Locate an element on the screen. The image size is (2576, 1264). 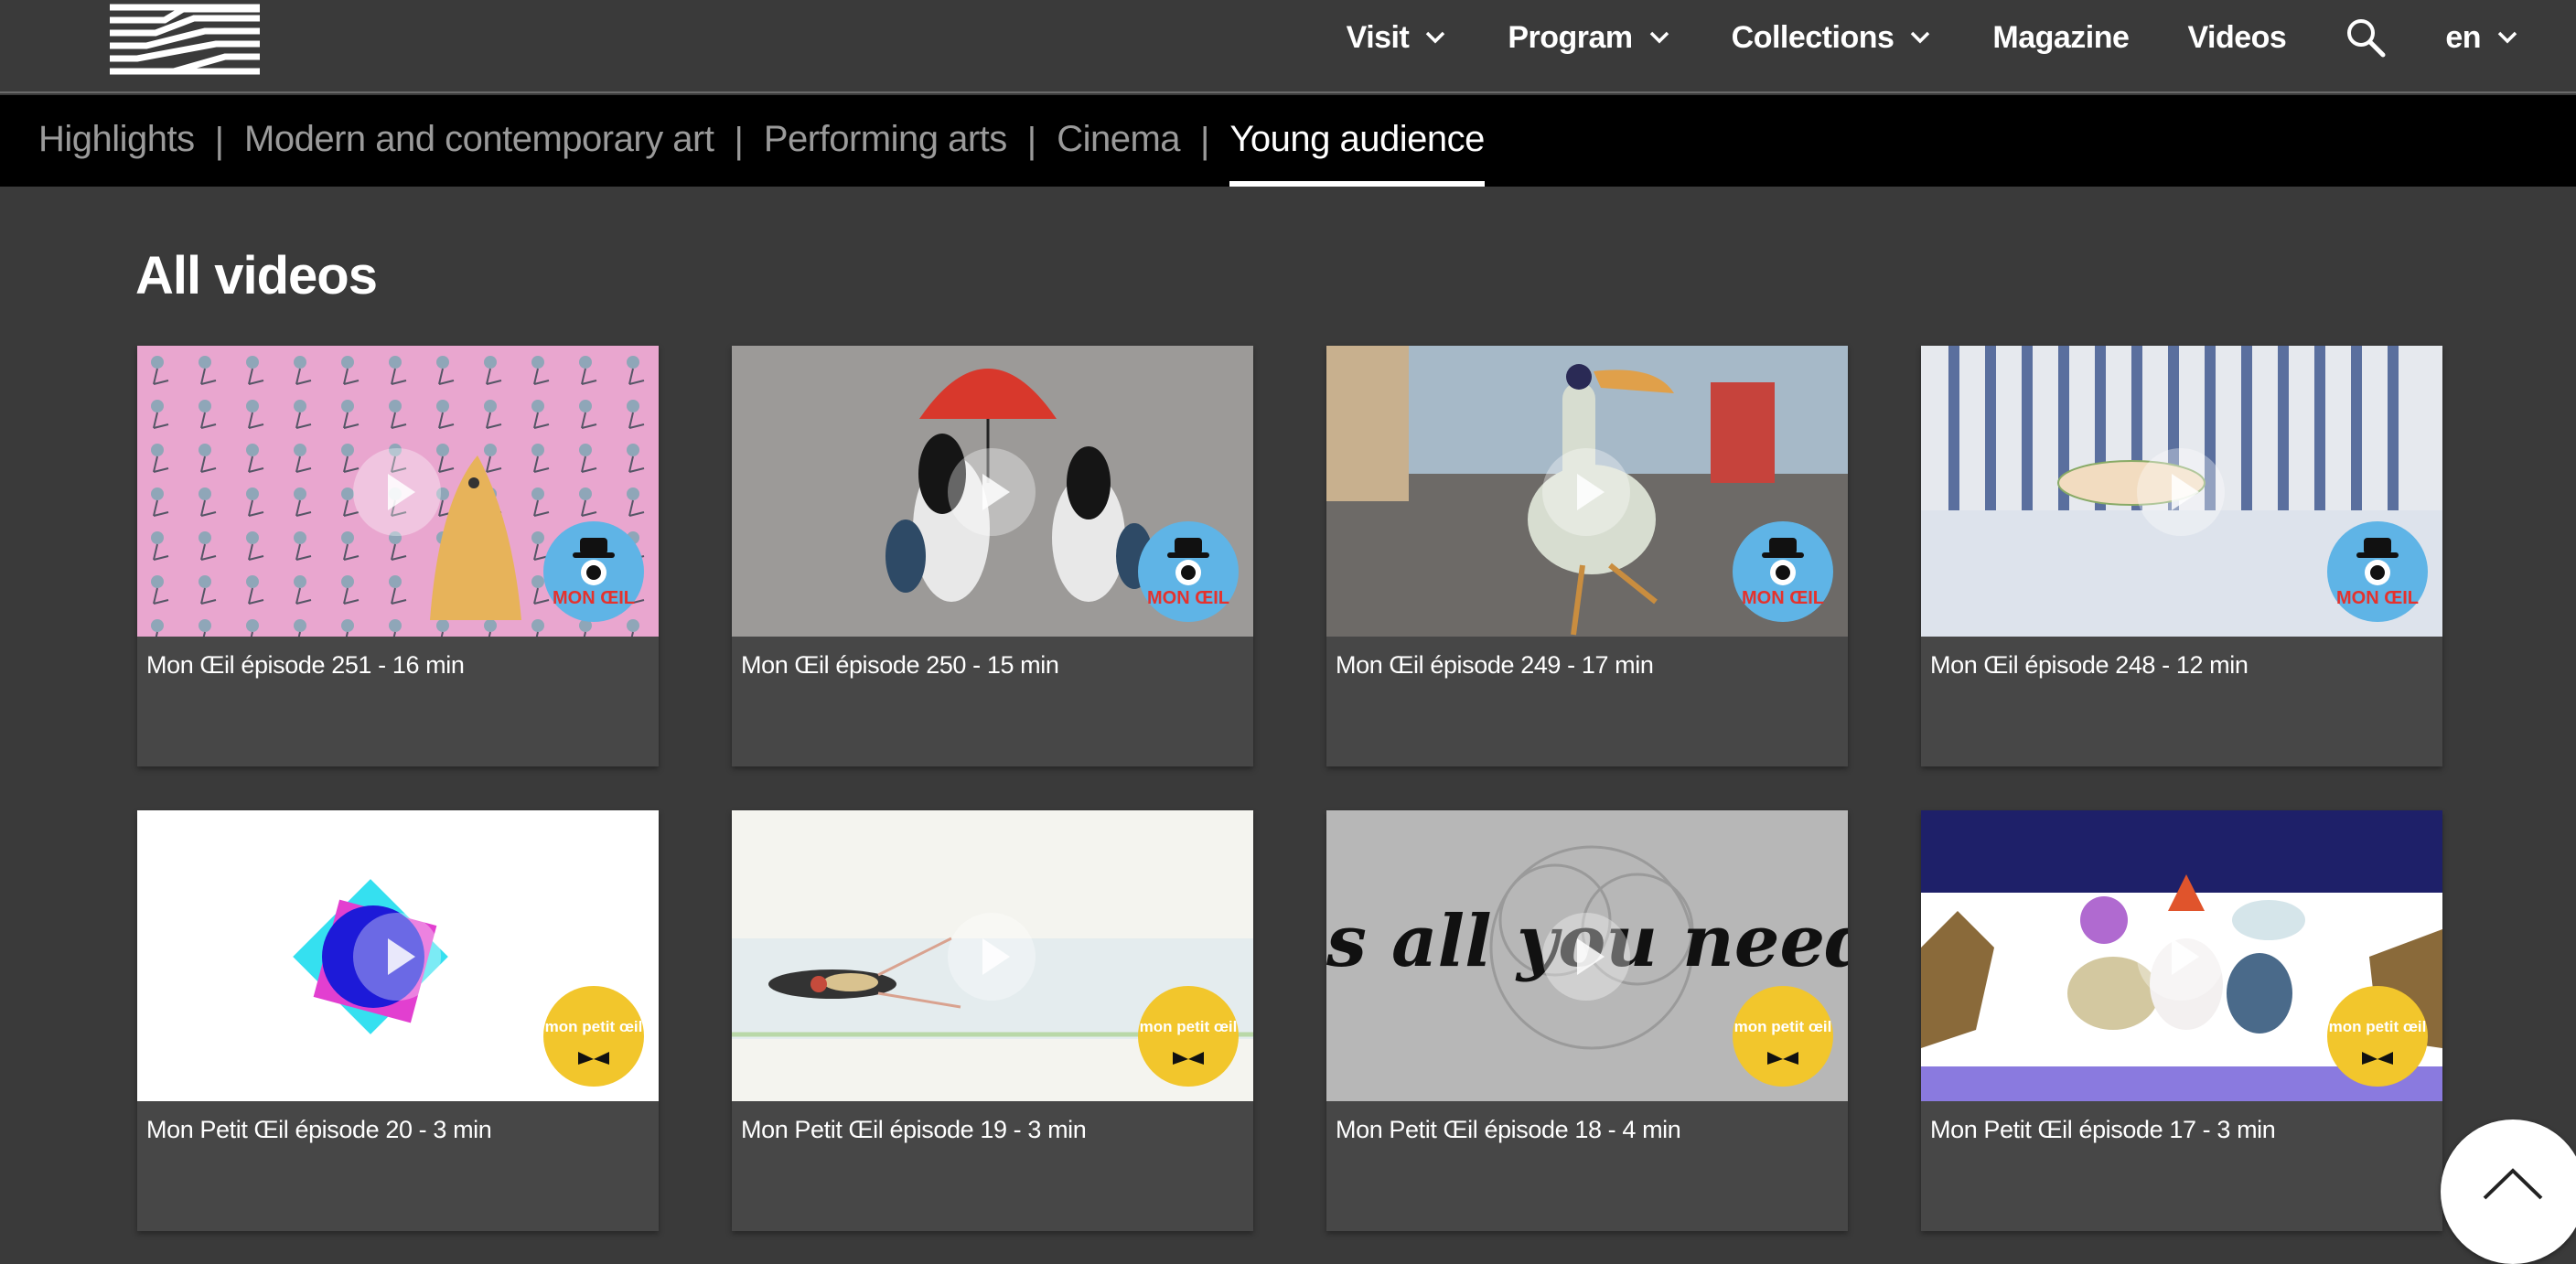
video-card: MON ŒIL Mon Œil épisode 249 - 17 min is located at coordinates (1587, 556).